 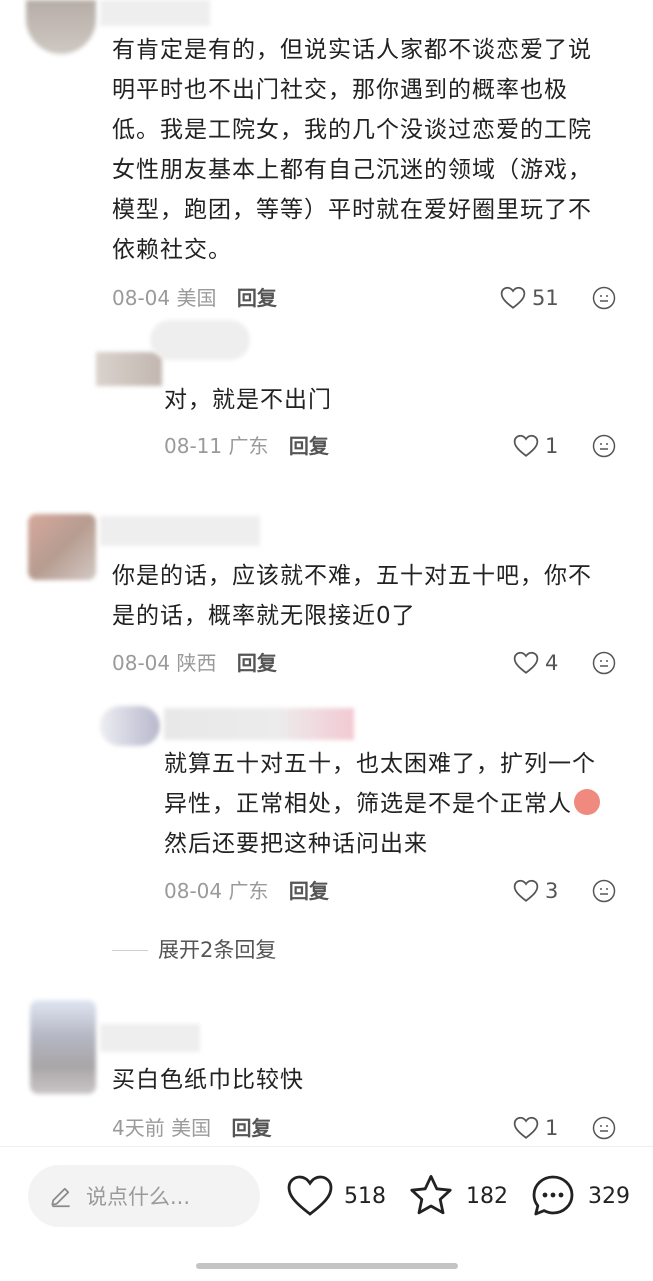 I want to click on comment-meta: 4天前 美国 回复, so click(x=191, y=1128).